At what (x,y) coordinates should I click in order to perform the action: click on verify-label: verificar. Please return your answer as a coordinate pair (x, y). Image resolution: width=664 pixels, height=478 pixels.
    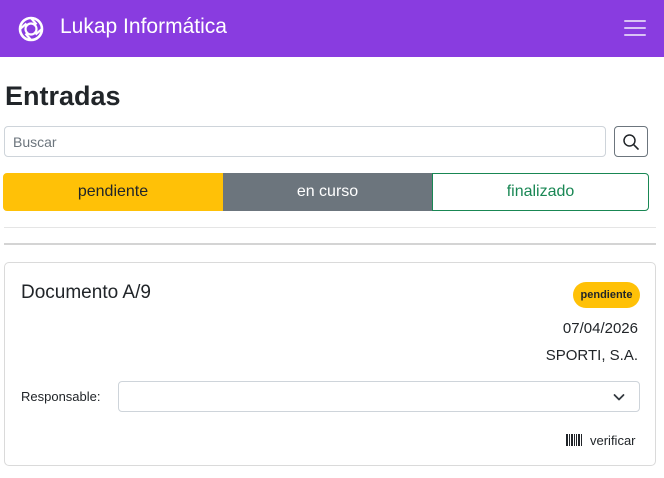
    Looking at the image, I should click on (613, 440).